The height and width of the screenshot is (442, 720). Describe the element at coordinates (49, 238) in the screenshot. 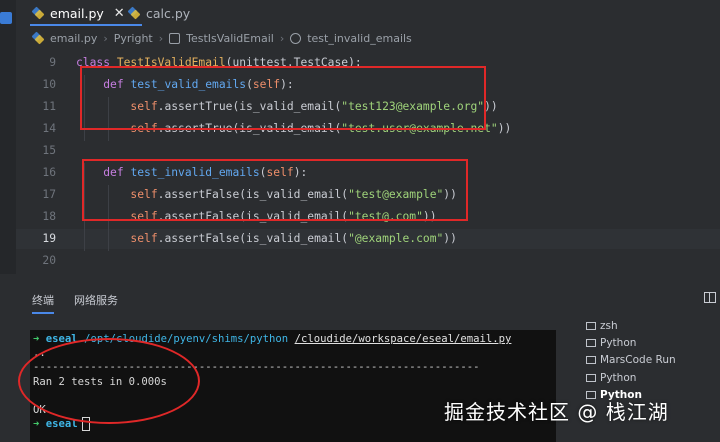

I see `line-number: 19` at that location.